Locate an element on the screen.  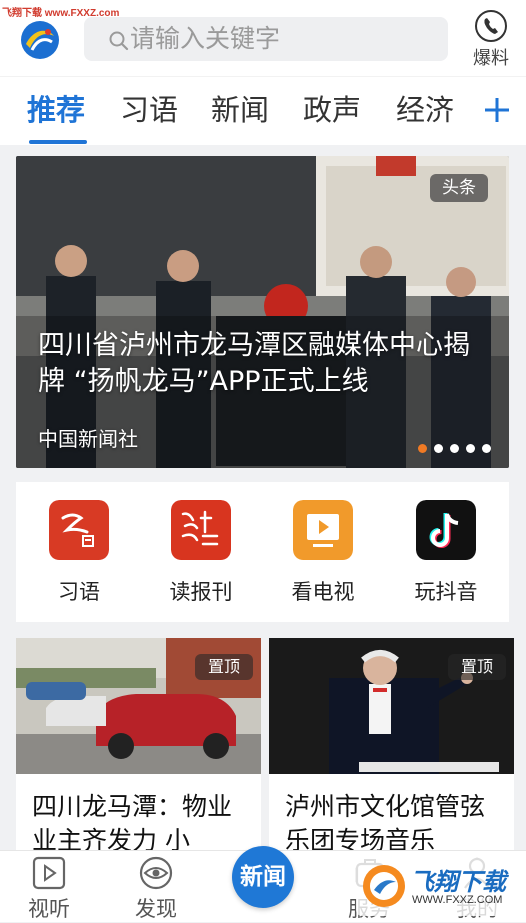
watermark-logo-text: 飞翔下载 is located at coordinates (458, 882).